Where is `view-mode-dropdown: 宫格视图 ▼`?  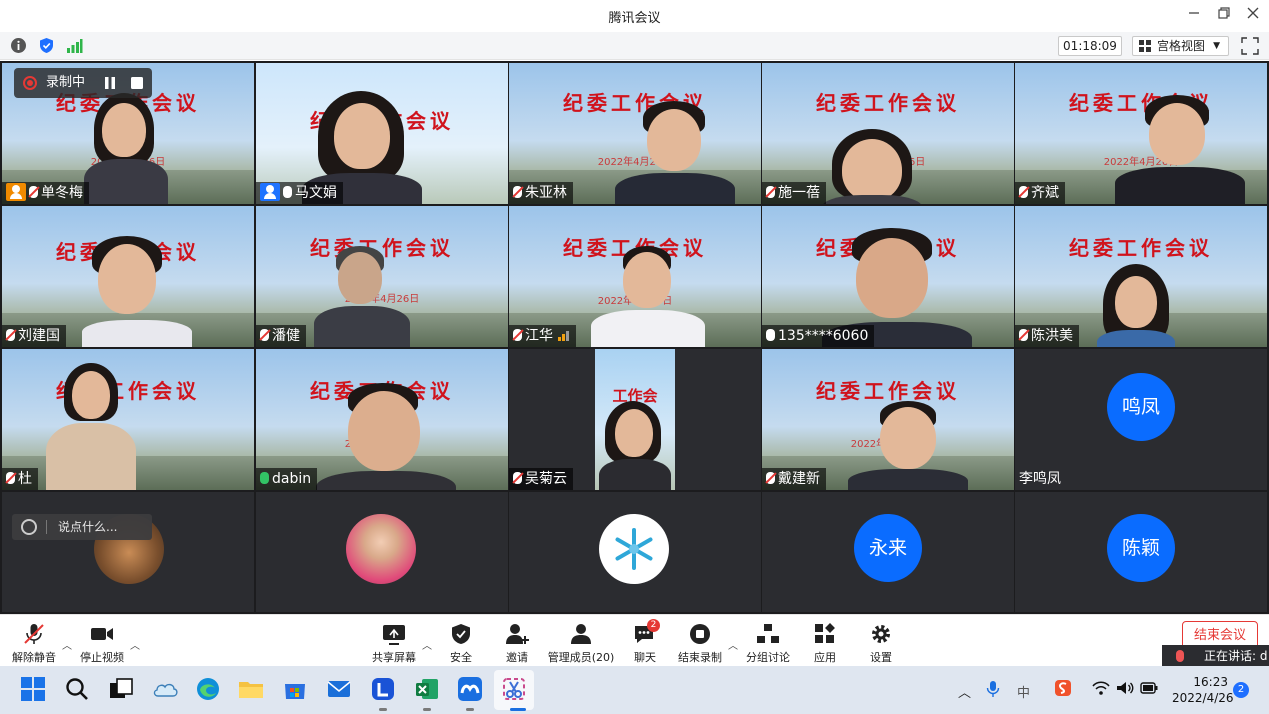 view-mode-dropdown: 宫格视图 ▼ is located at coordinates (1180, 46).